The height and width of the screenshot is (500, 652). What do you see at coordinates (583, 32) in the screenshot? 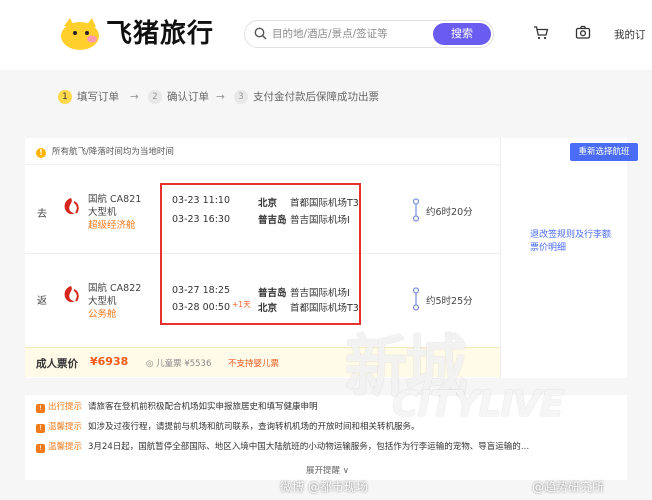
I see `camera-icon` at bounding box center [583, 32].